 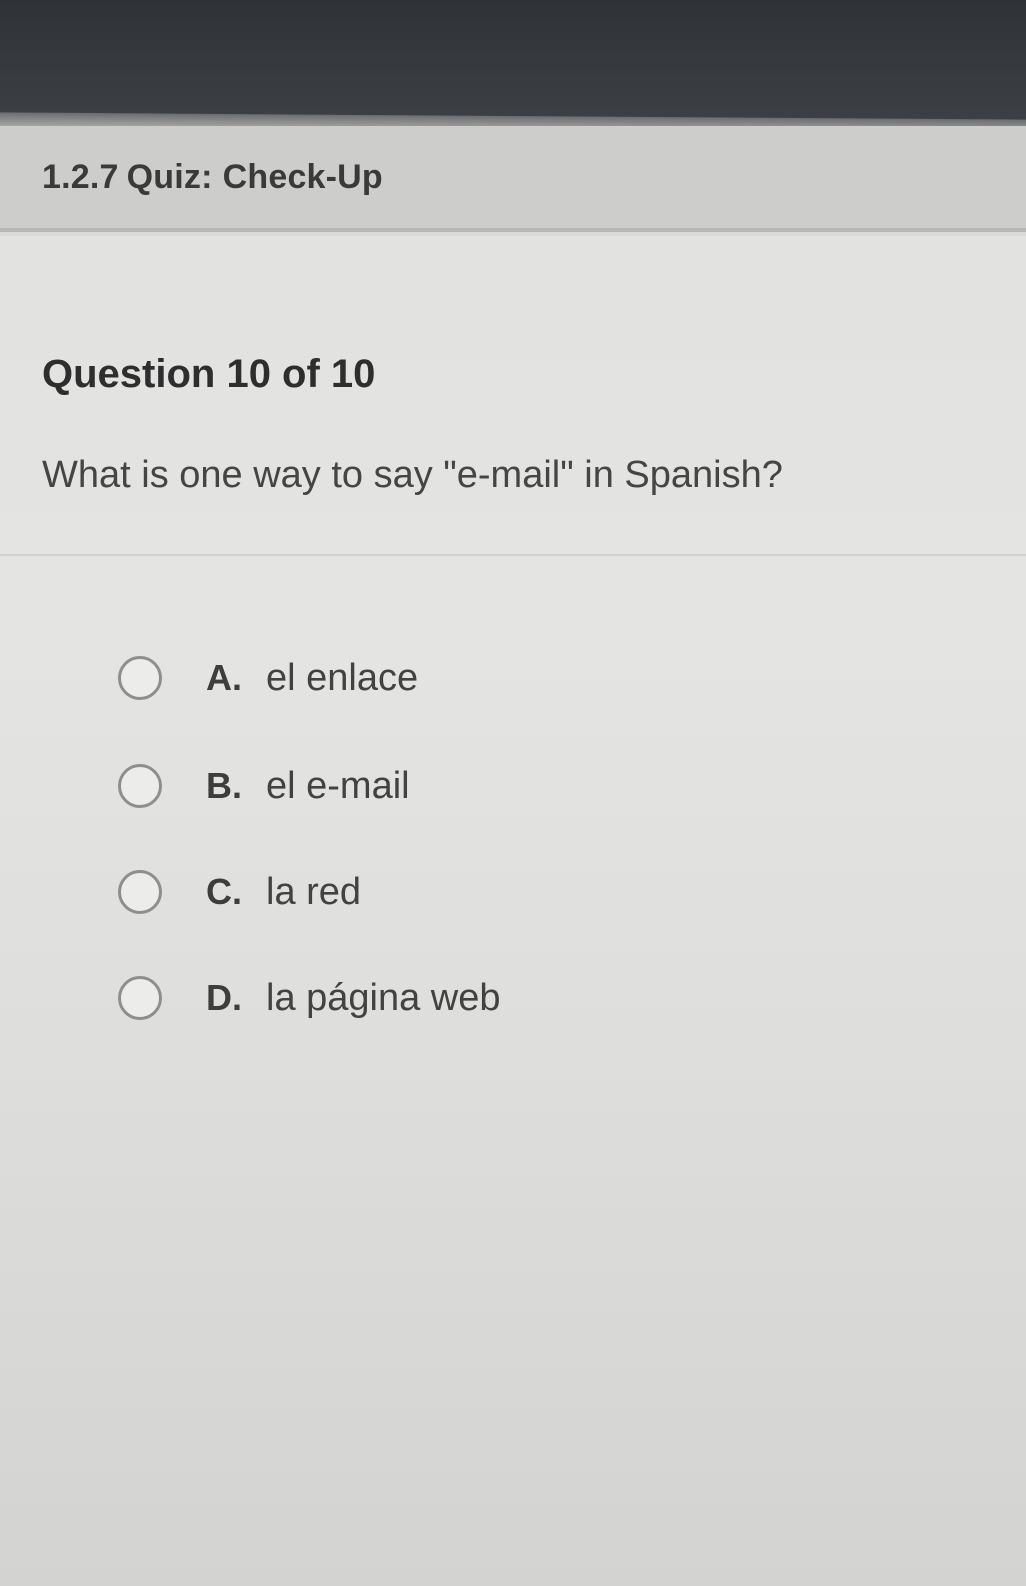 I want to click on option-letter: A., so click(x=224, y=677).